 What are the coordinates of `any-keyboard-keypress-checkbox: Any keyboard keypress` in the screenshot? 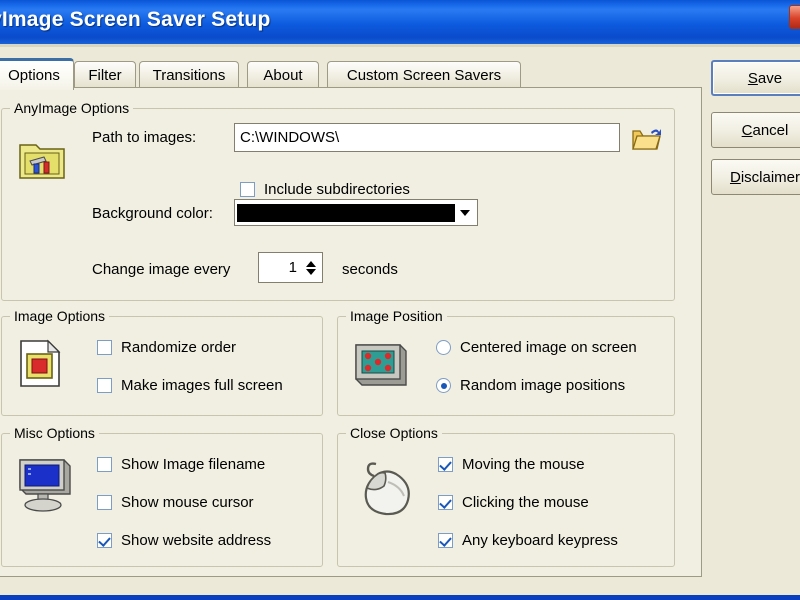 It's located at (528, 540).